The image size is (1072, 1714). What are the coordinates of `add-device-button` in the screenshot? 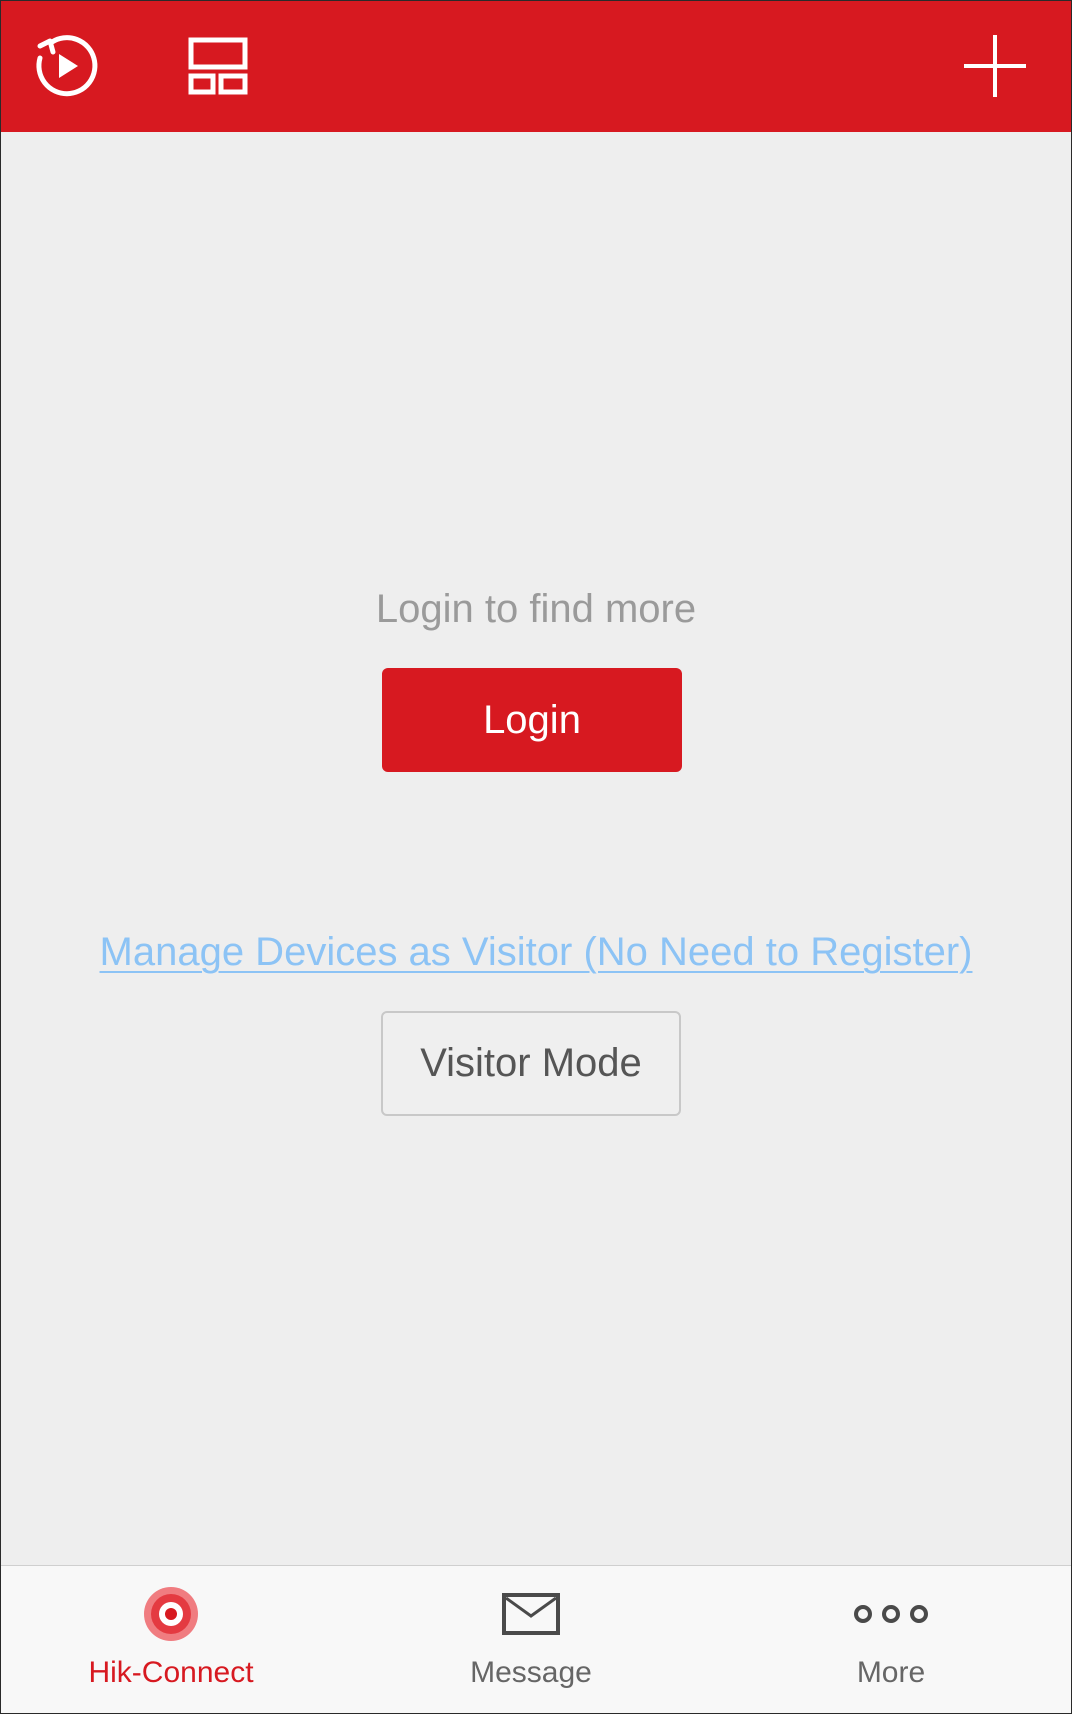 It's located at (995, 66).